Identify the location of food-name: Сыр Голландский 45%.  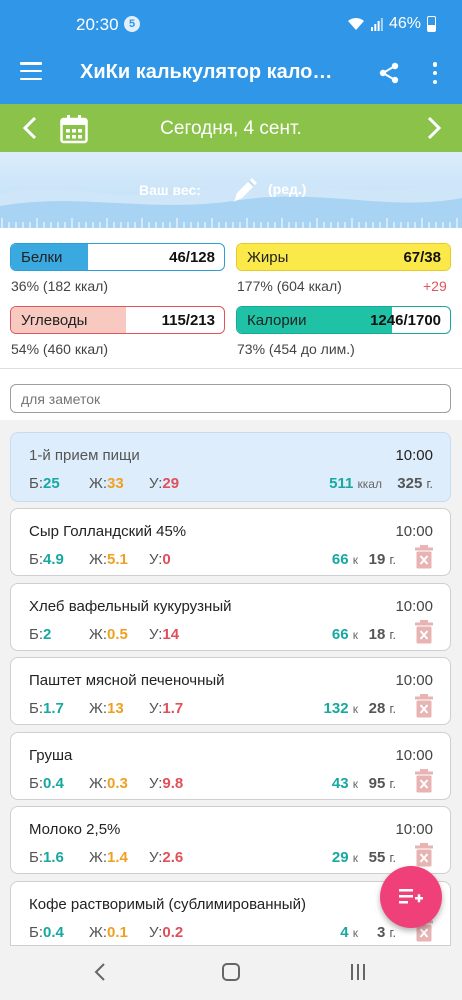
(108, 531).